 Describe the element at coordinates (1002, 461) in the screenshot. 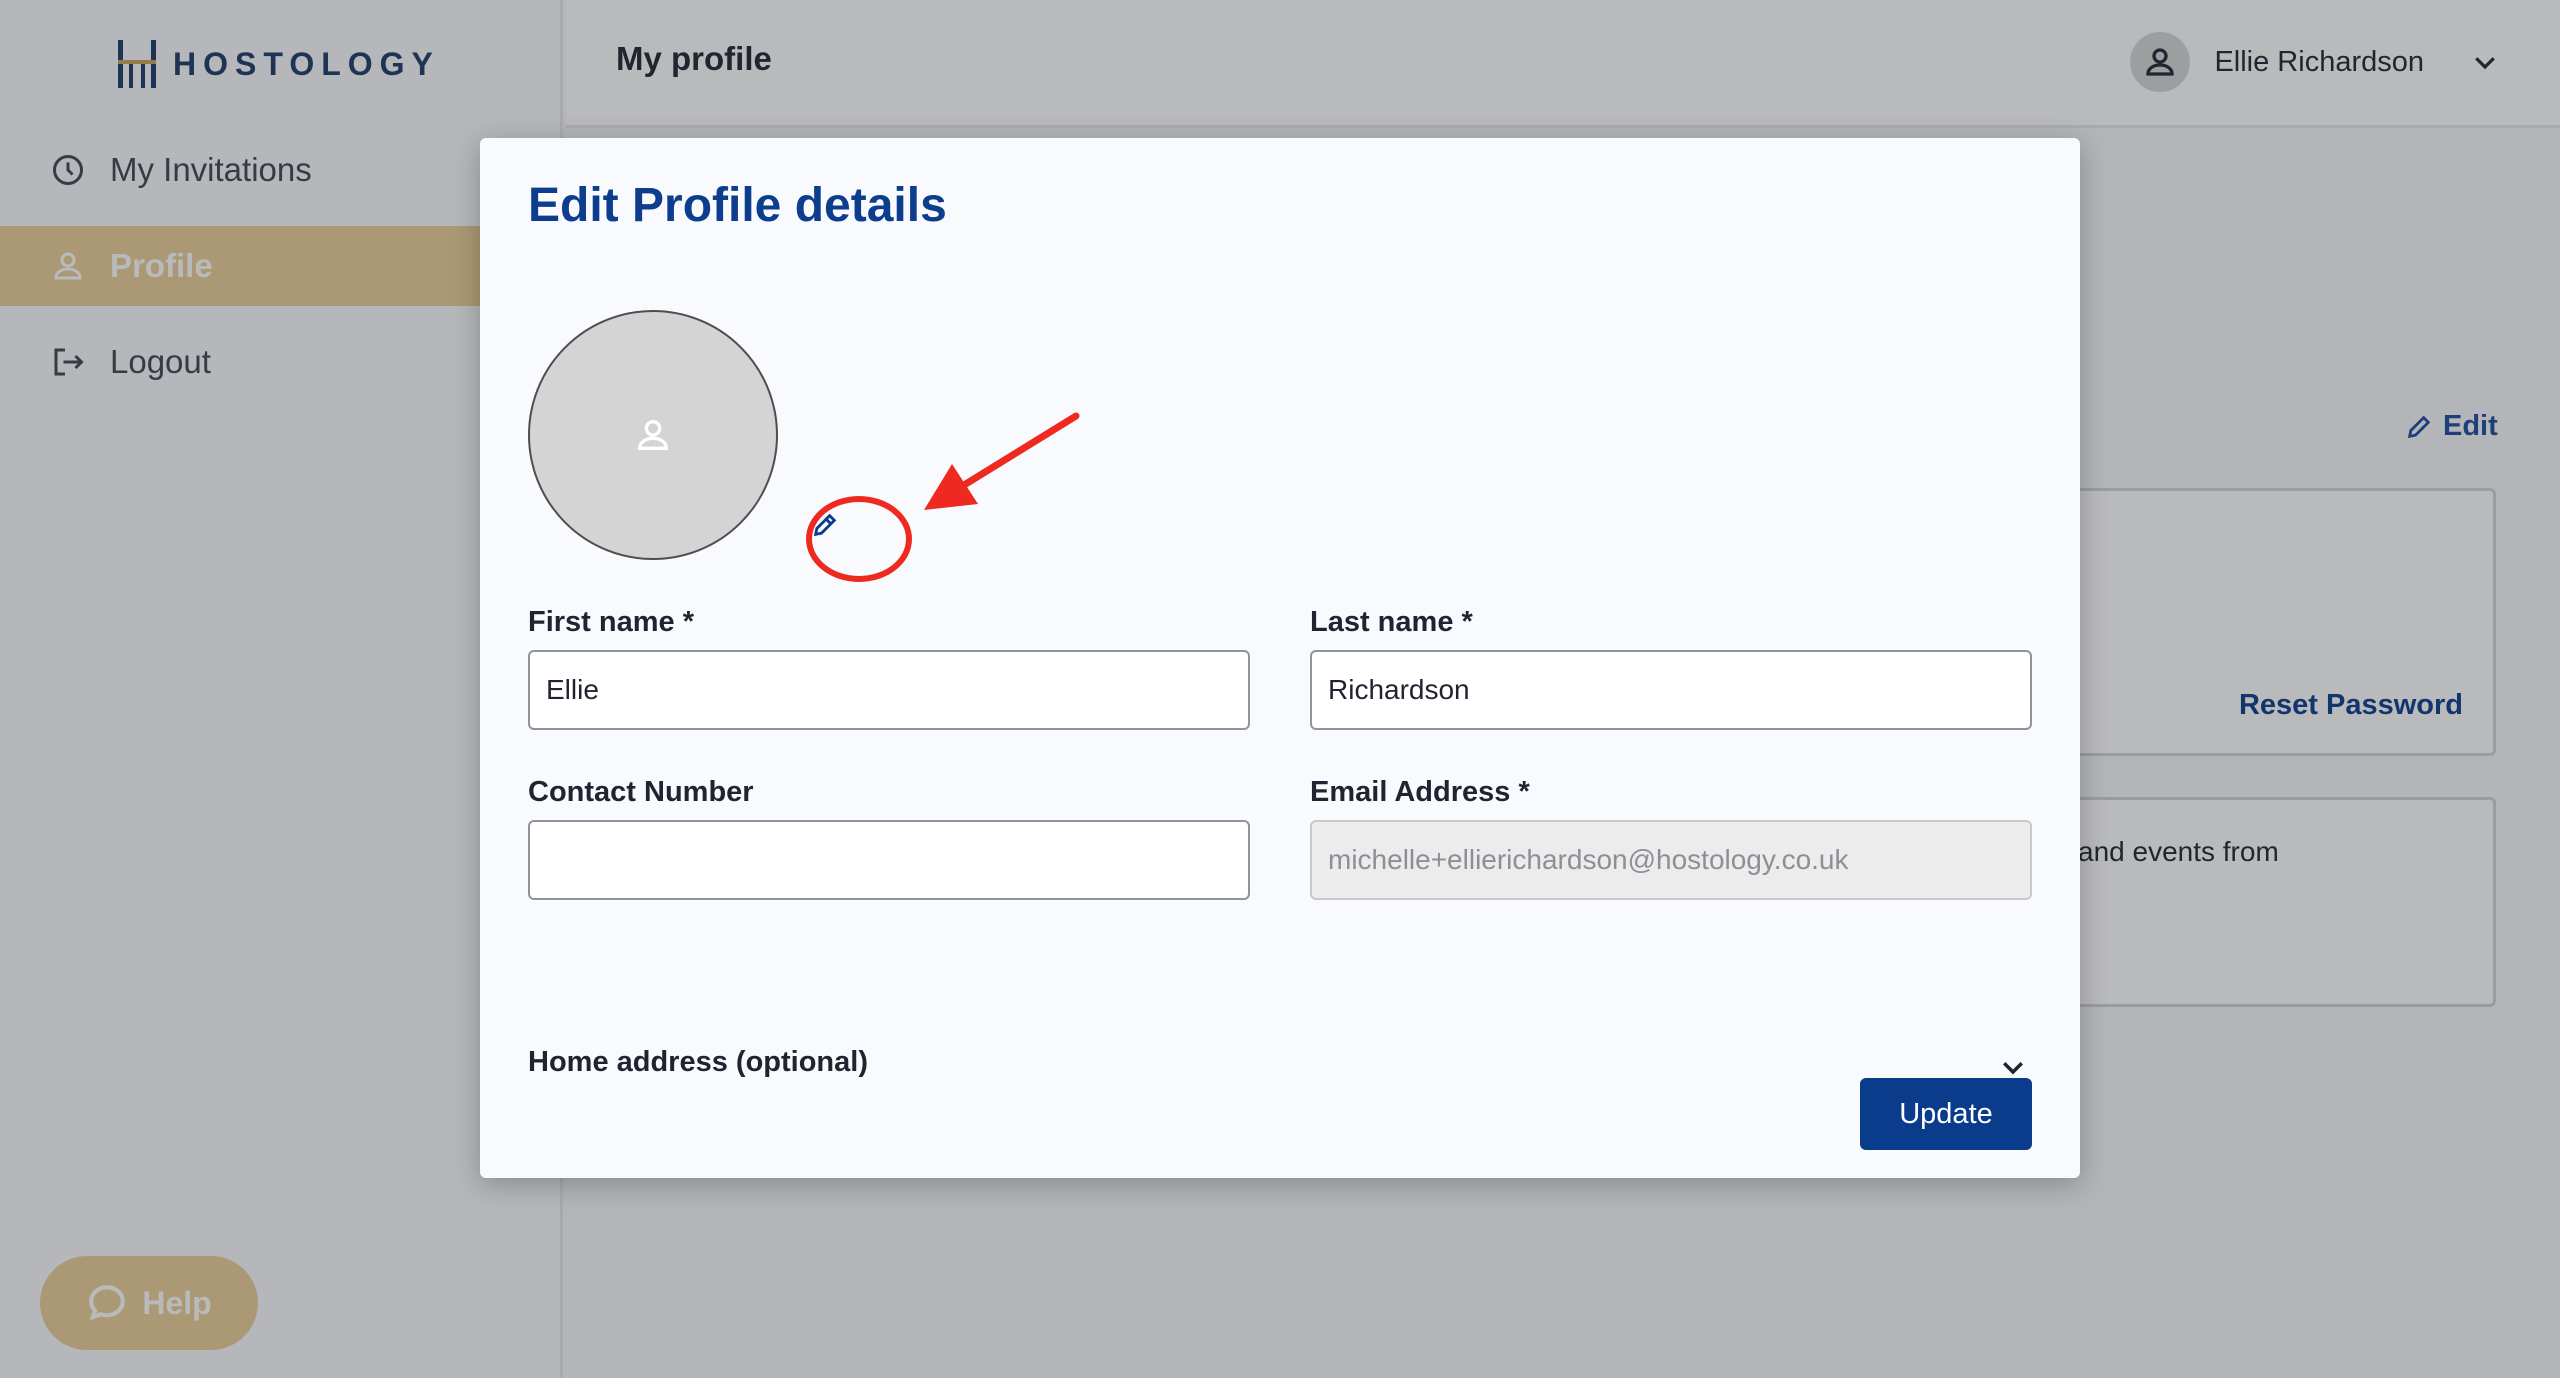

I see `annotation-arrow-icon` at that location.